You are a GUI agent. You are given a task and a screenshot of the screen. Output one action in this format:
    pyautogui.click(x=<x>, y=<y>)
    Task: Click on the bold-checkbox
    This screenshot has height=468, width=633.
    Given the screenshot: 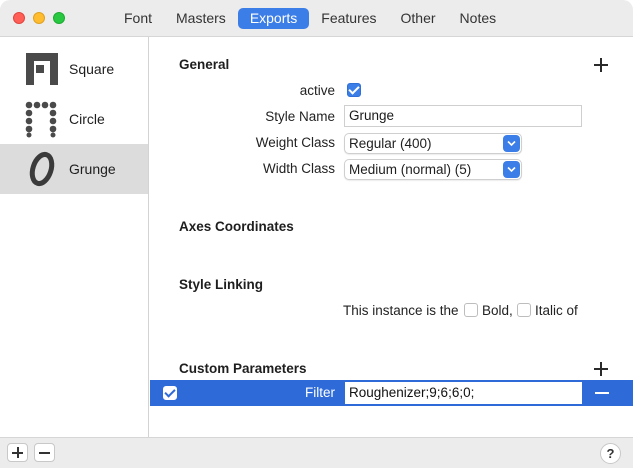 What is the action you would take?
    pyautogui.click(x=471, y=310)
    